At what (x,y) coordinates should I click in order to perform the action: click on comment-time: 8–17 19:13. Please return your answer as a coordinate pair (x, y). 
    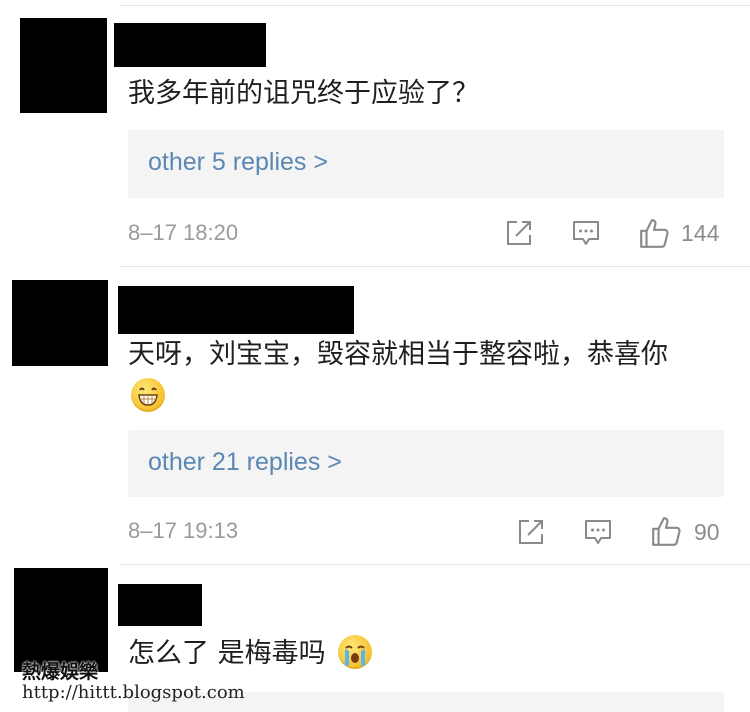
    Looking at the image, I should click on (183, 530).